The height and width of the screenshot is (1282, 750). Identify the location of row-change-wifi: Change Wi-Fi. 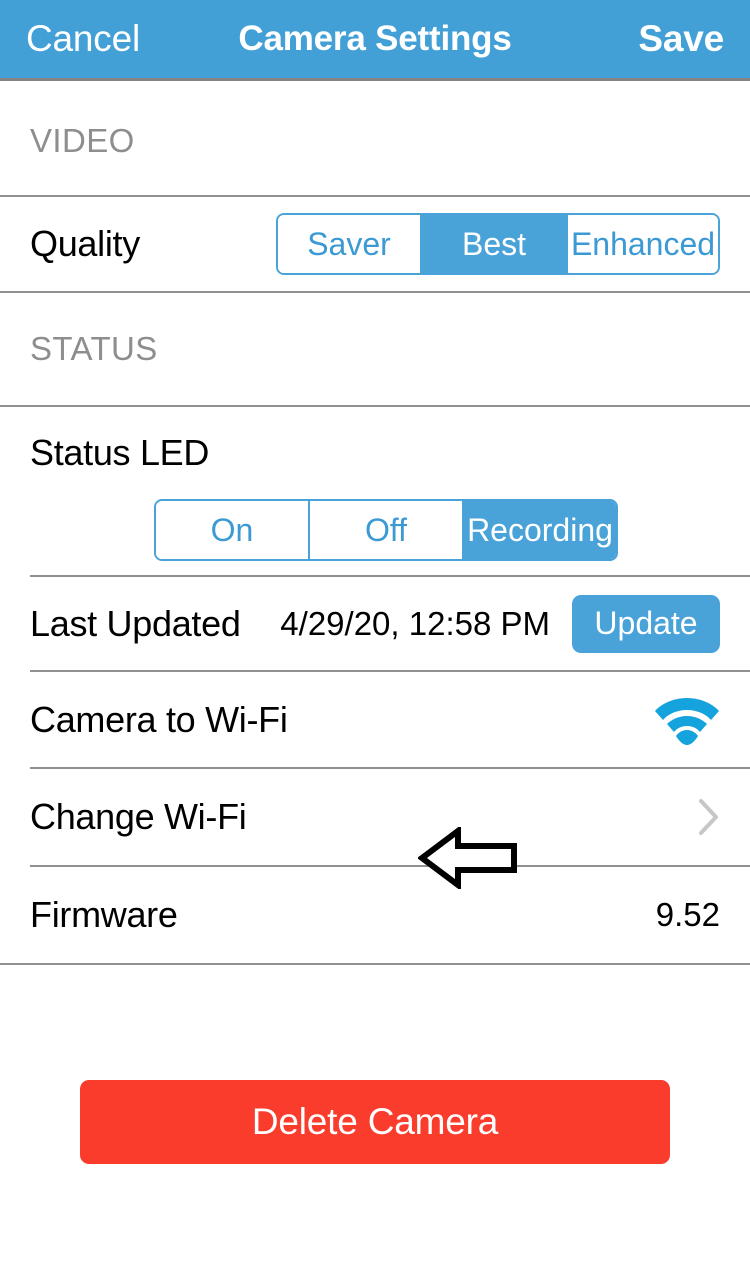
(375, 817).